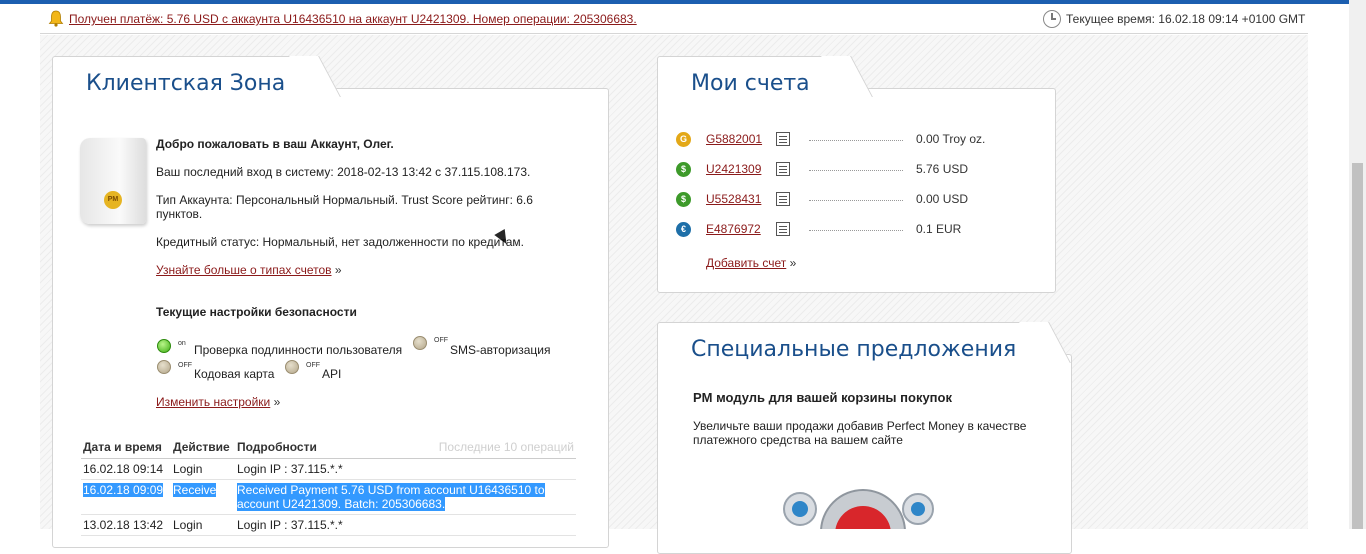  Describe the element at coordinates (734, 139) in the screenshot. I see `account-link: G5882001` at that location.